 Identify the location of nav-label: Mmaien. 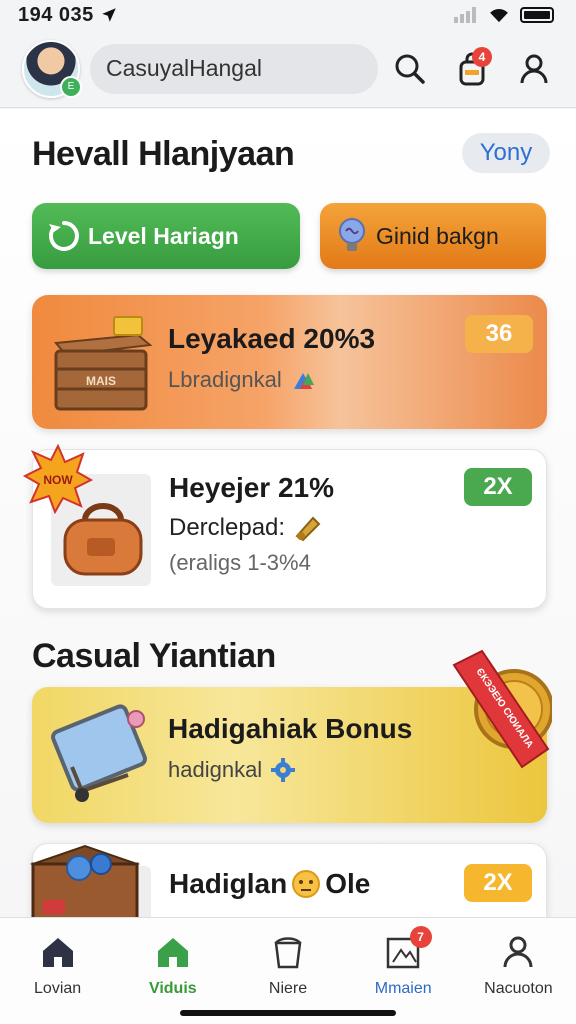
(403, 988).